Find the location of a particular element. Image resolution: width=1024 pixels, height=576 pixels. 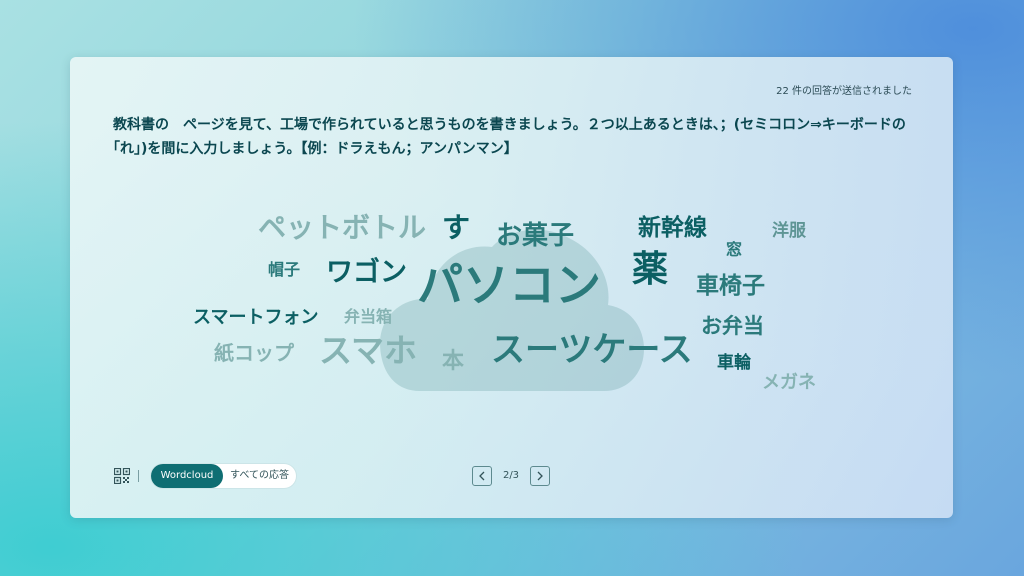

word-shinkansen: 新幹線 is located at coordinates (672, 228).